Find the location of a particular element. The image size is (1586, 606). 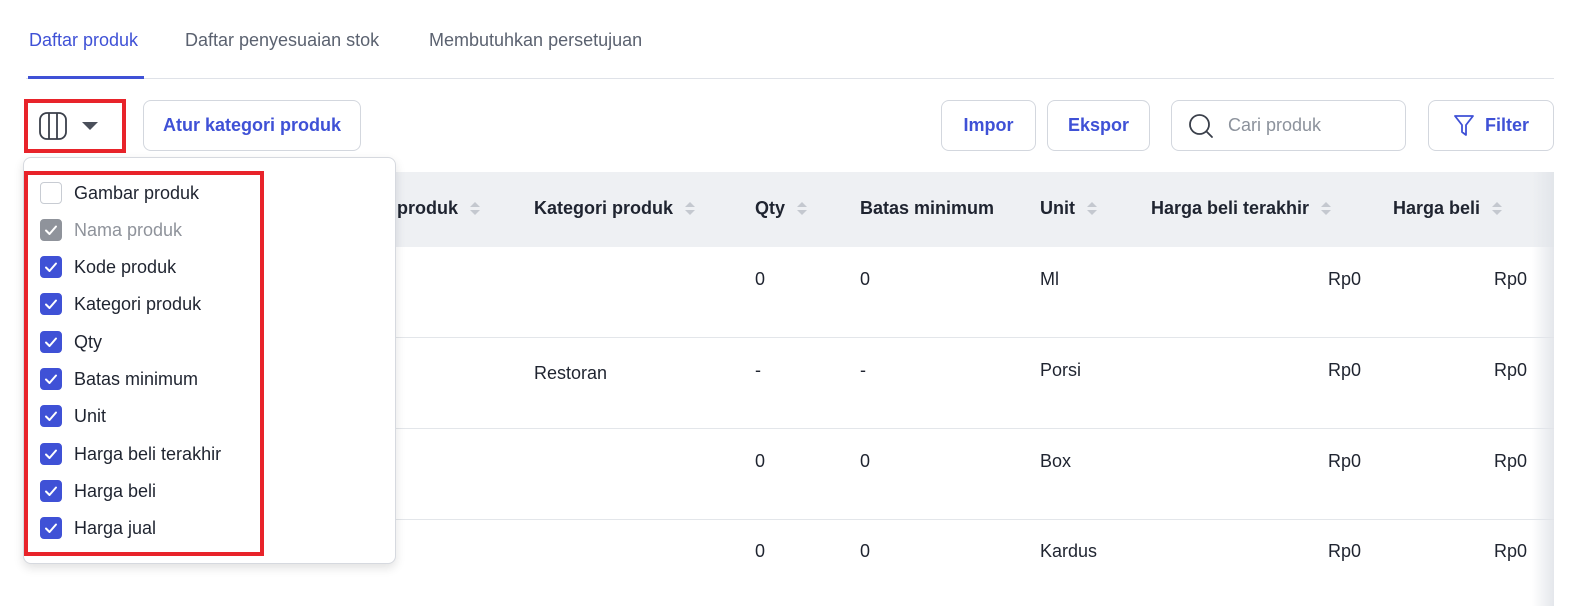

column-option-unit: Unit is located at coordinates (73, 416).